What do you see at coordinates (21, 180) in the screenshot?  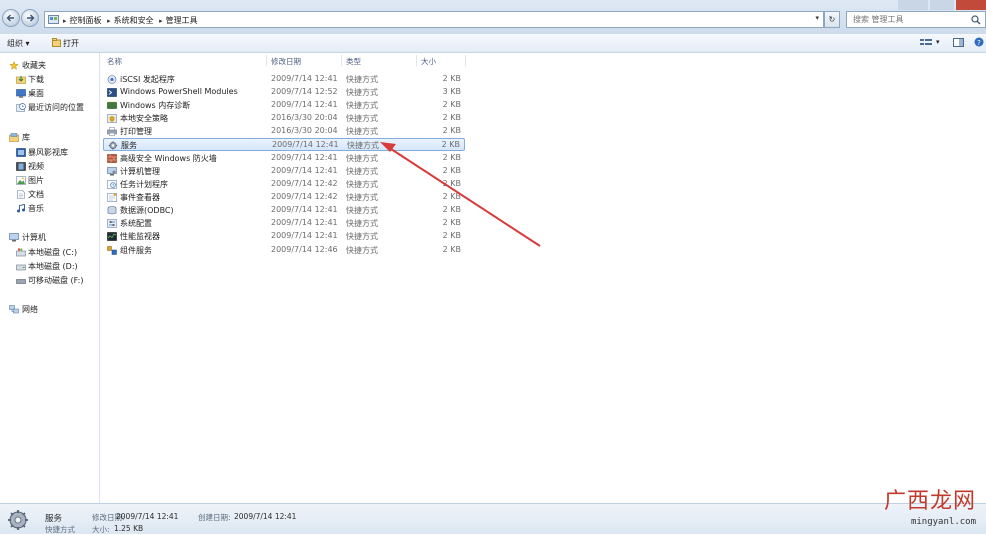 I see `pictures-icon` at bounding box center [21, 180].